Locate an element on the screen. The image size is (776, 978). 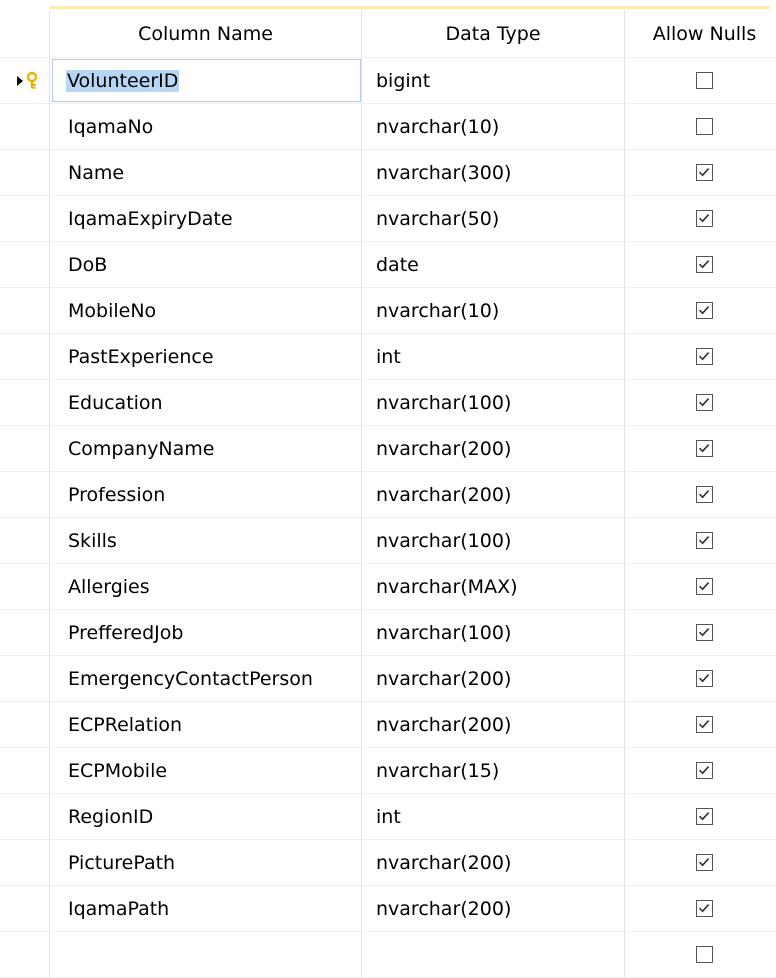
column-name-cell: Profession is located at coordinates (206, 495).